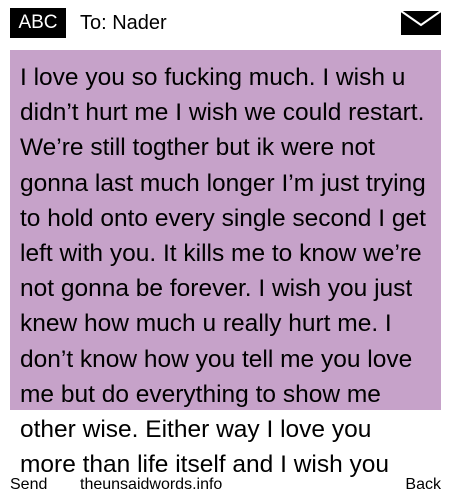  I want to click on back-softkey: Back, so click(423, 485).